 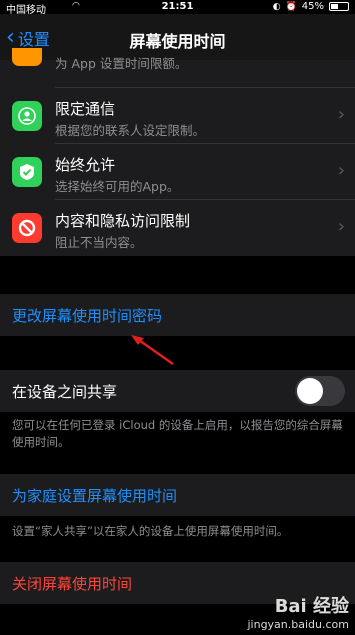 I want to click on row-always-allowed: 始终允许 选择始终可用的App。 ›, so click(x=177, y=172).